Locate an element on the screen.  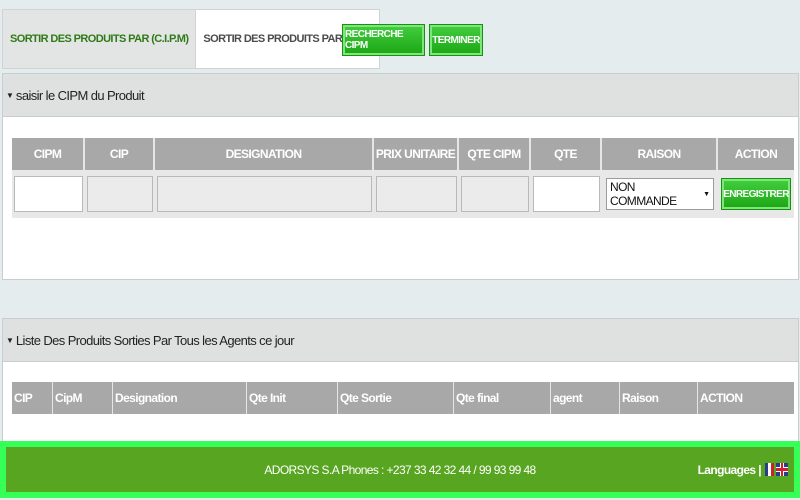
raison-select: NON COMMANDE ▼ is located at coordinates (660, 194).